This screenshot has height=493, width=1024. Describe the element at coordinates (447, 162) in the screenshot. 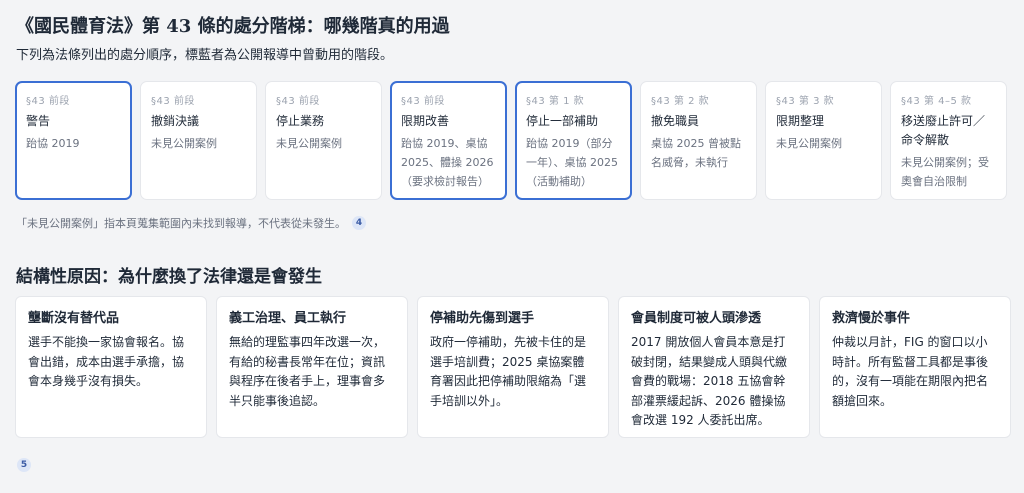

I see `step-note: 跆協 2019、桌協 2025、體操 2026（要求檢討報告）` at that location.